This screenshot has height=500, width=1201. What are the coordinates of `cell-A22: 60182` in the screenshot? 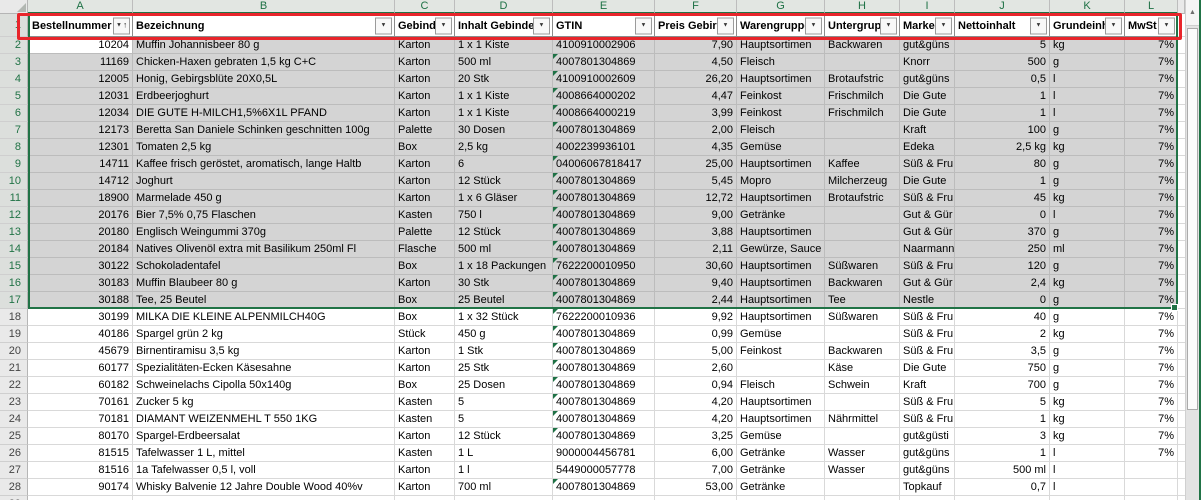 It's located at (80, 385).